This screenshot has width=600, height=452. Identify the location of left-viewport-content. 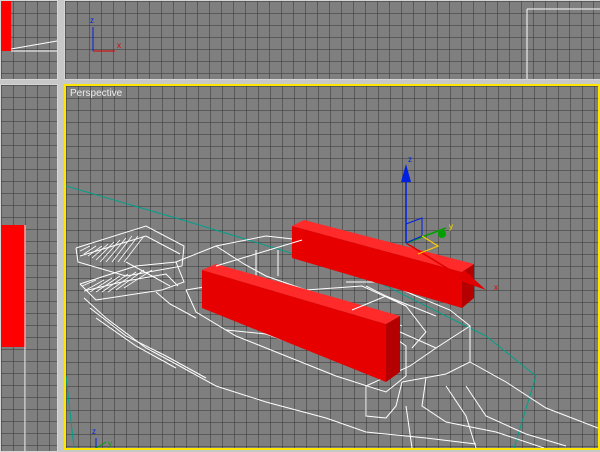
(13, 338).